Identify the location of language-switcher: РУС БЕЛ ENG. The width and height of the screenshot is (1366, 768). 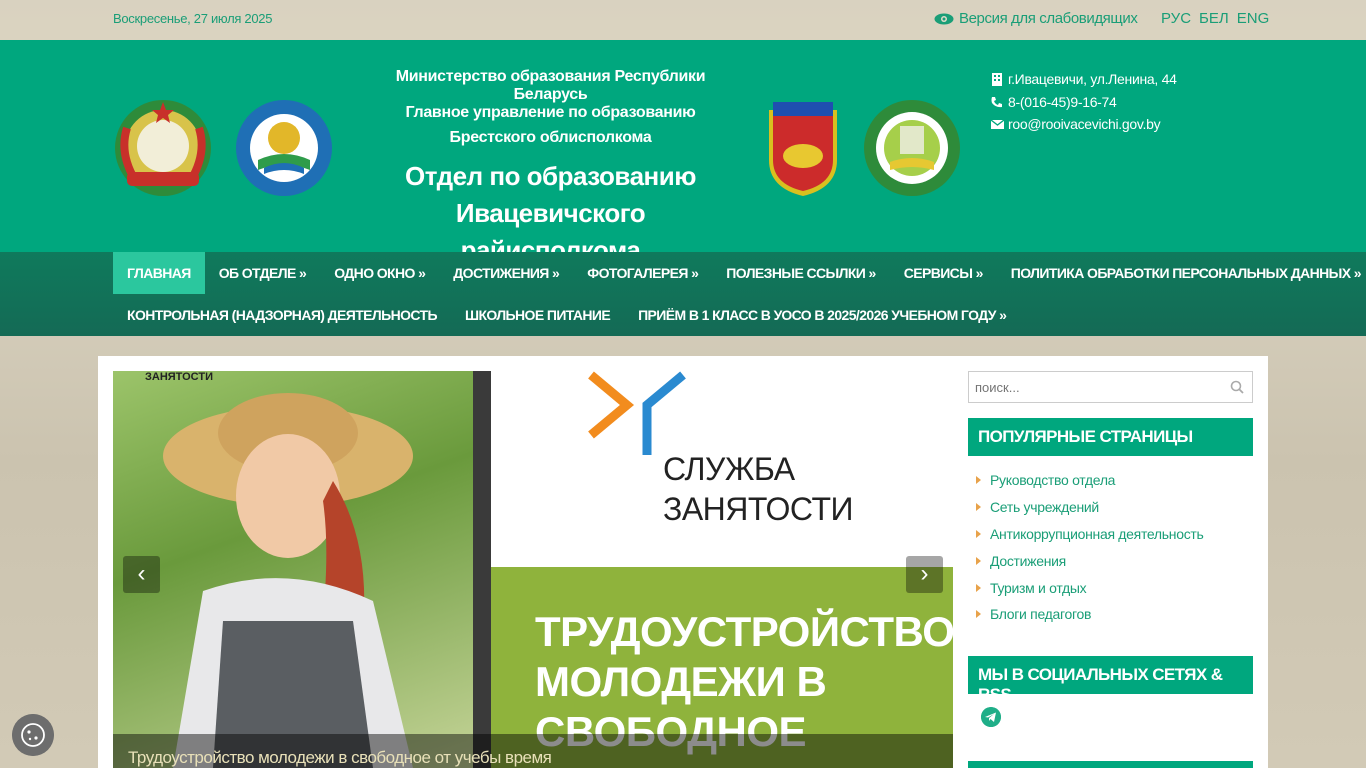
(1215, 18).